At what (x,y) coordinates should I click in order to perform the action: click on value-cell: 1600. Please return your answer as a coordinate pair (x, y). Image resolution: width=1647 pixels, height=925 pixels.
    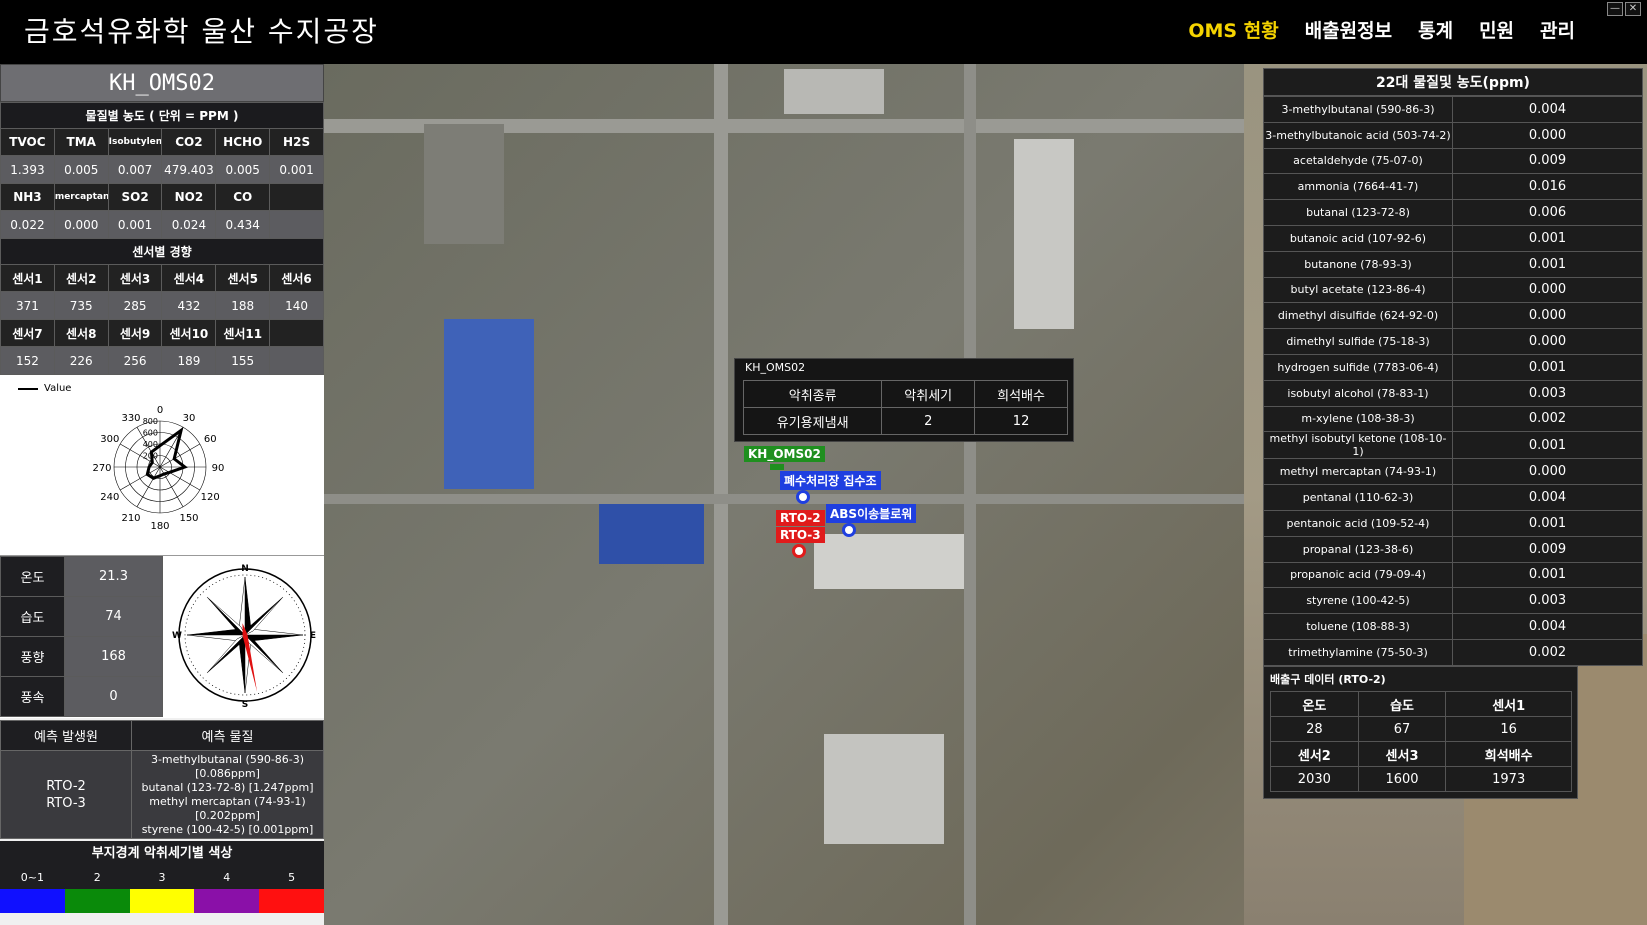
    Looking at the image, I should click on (1402, 779).